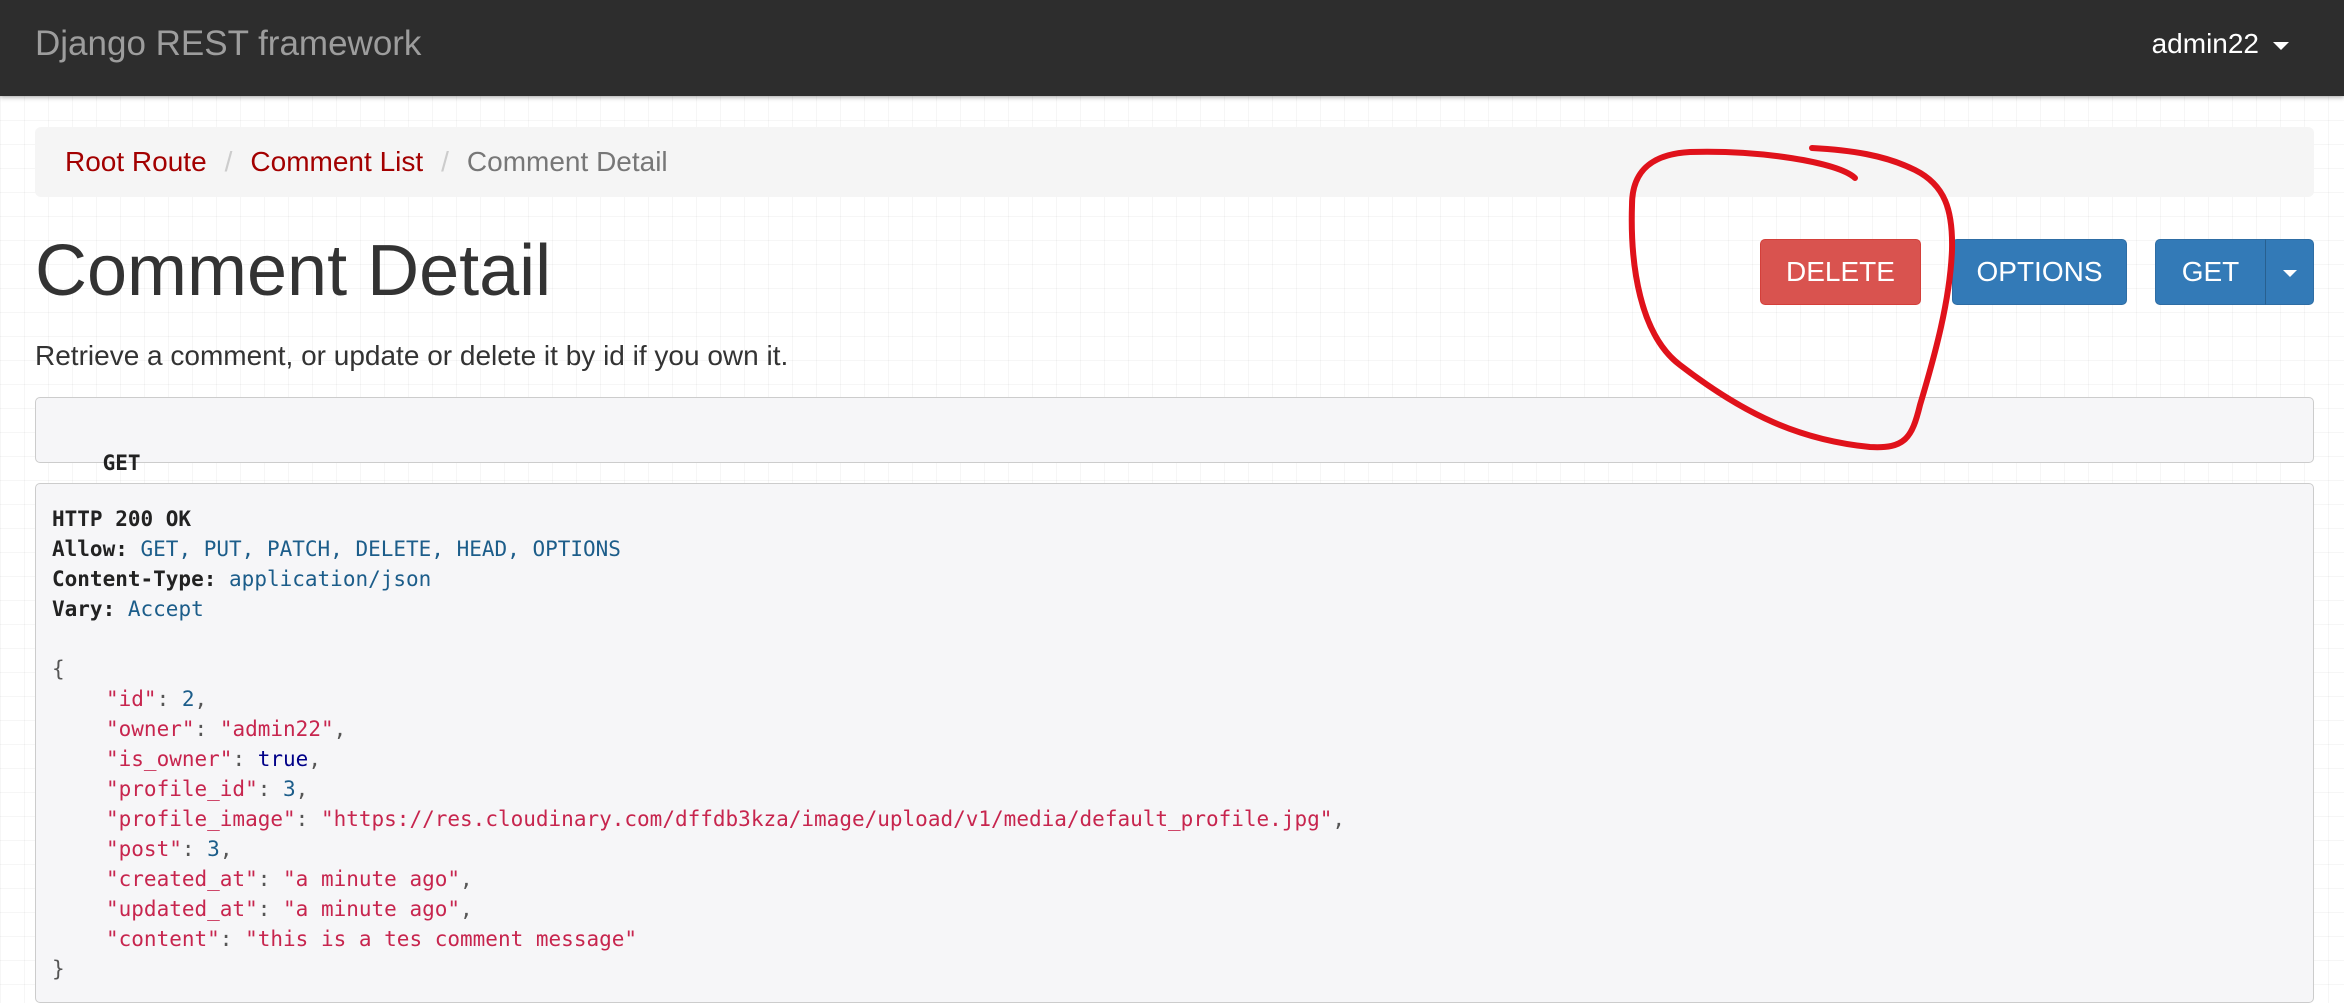  I want to click on json-field: "owner": "admin22",, so click(226, 729).